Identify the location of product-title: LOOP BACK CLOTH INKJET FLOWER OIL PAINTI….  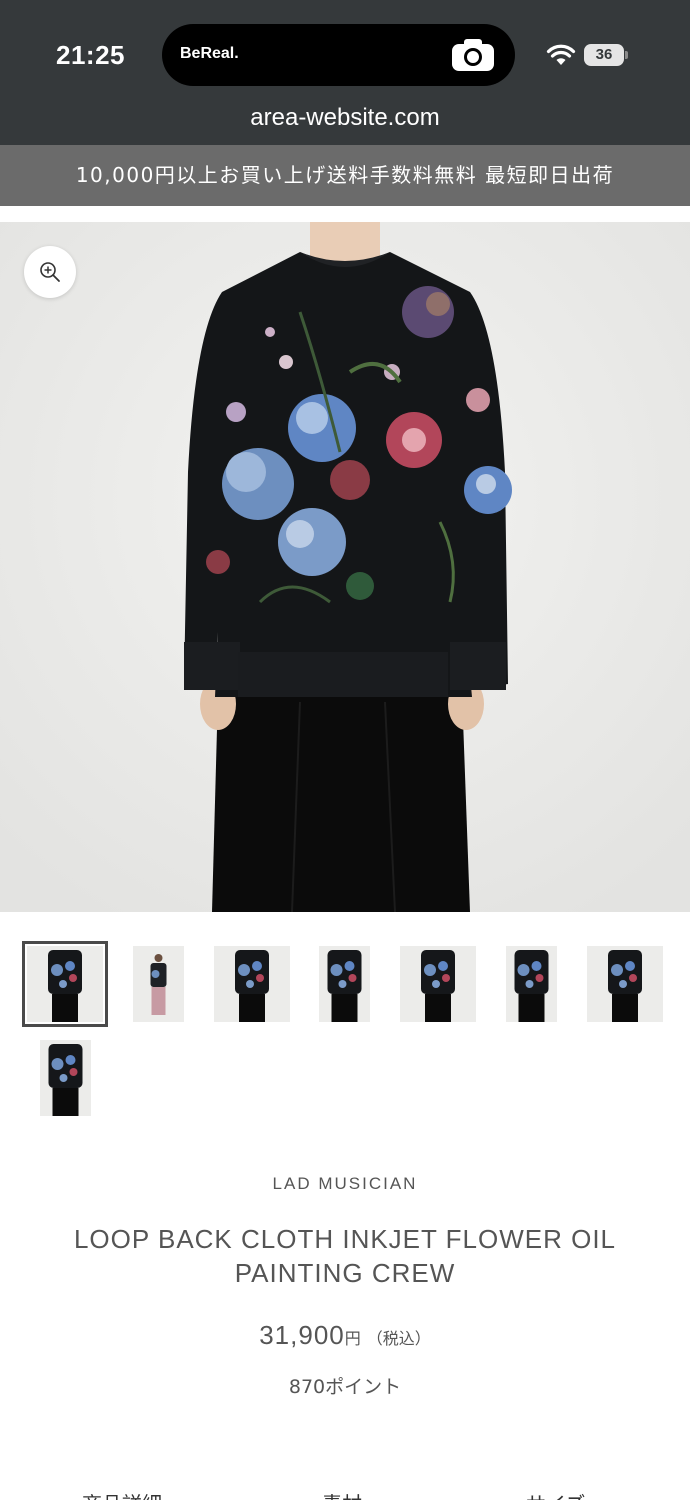
(345, 1256).